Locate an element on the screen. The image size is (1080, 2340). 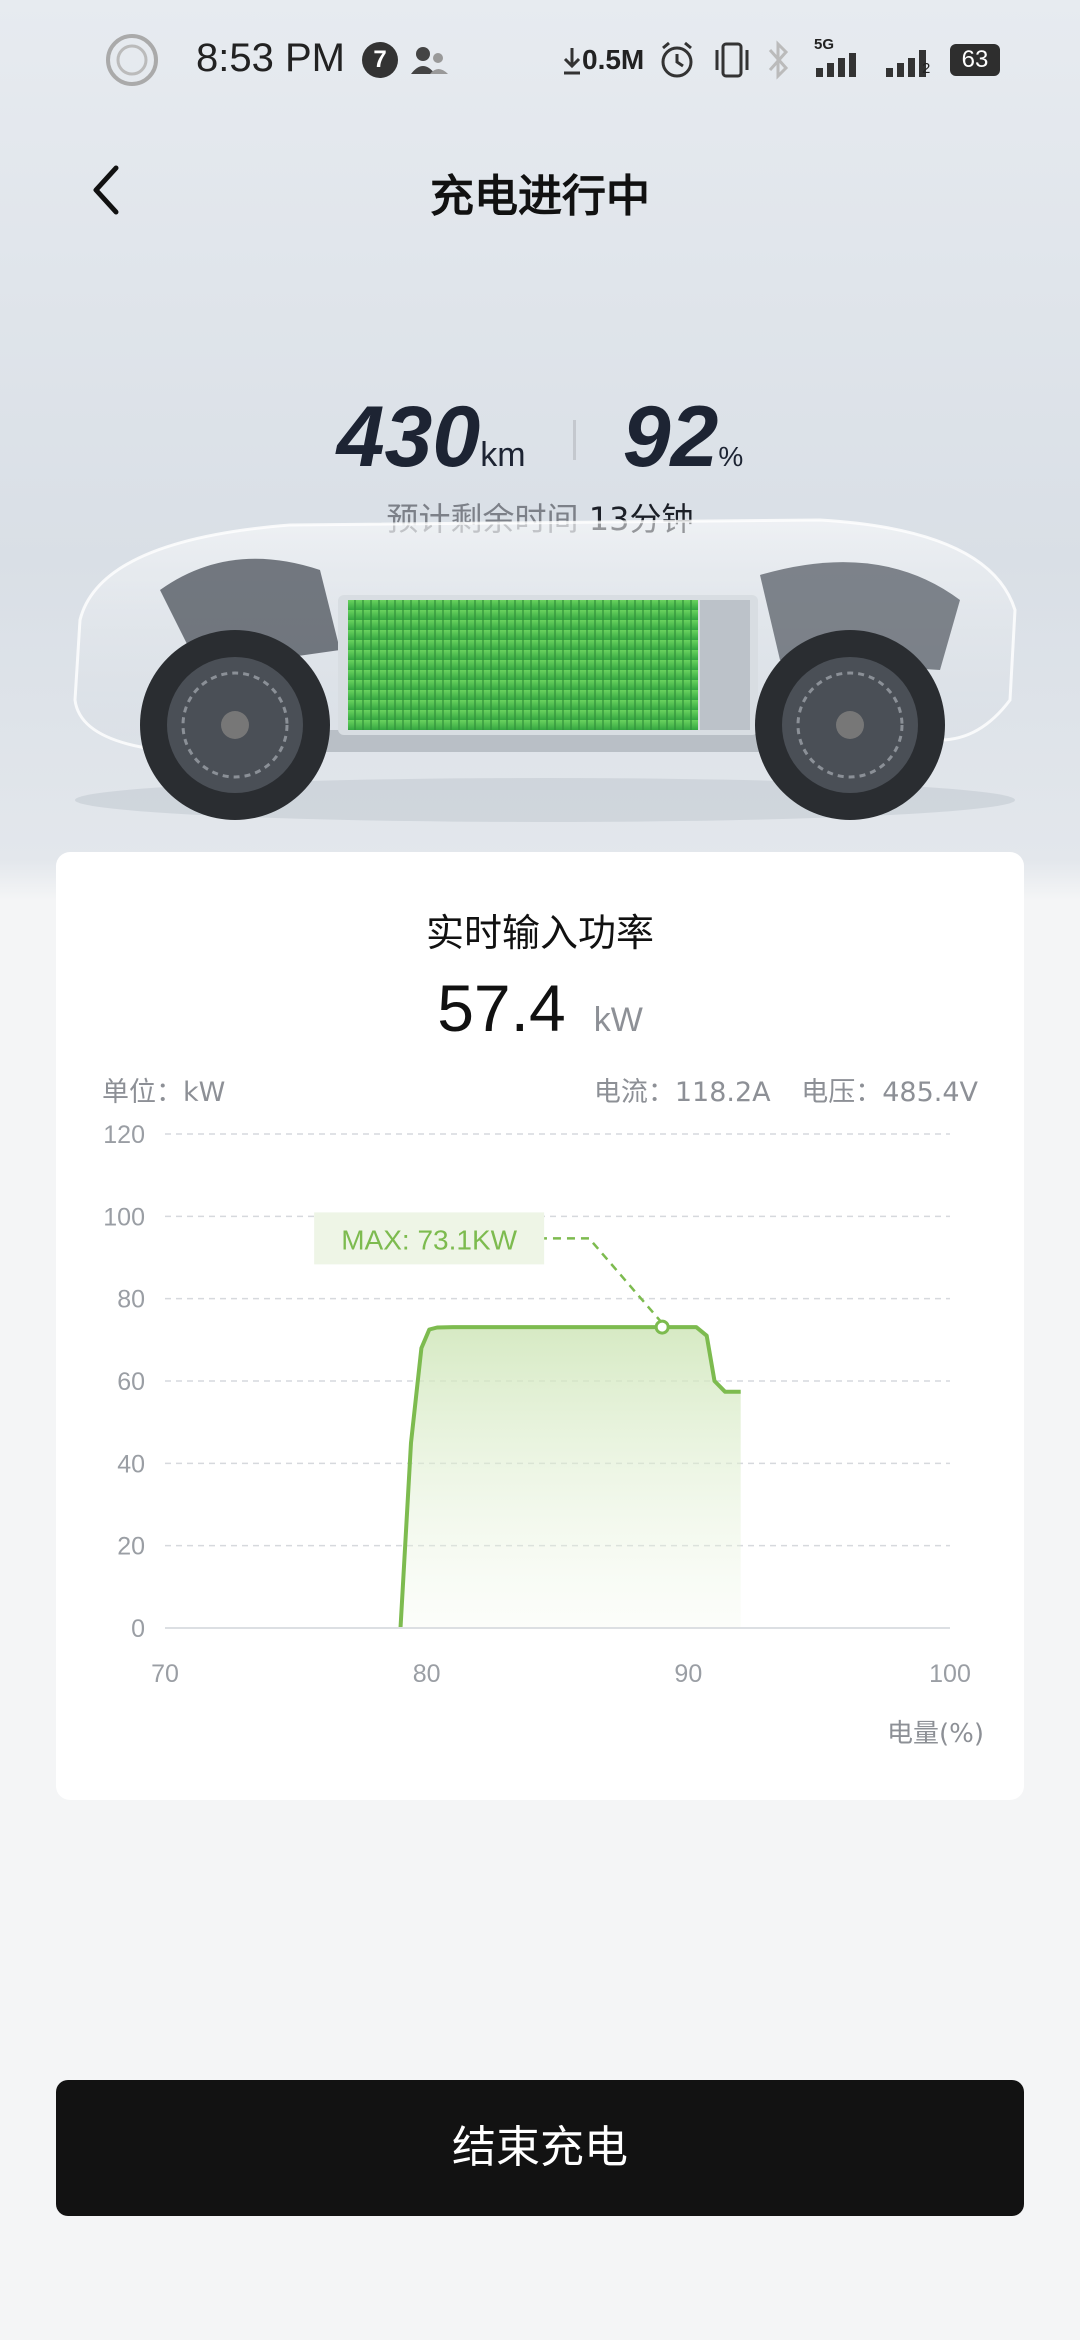
sim-indicator: 2 is located at coordinates (926, 68).